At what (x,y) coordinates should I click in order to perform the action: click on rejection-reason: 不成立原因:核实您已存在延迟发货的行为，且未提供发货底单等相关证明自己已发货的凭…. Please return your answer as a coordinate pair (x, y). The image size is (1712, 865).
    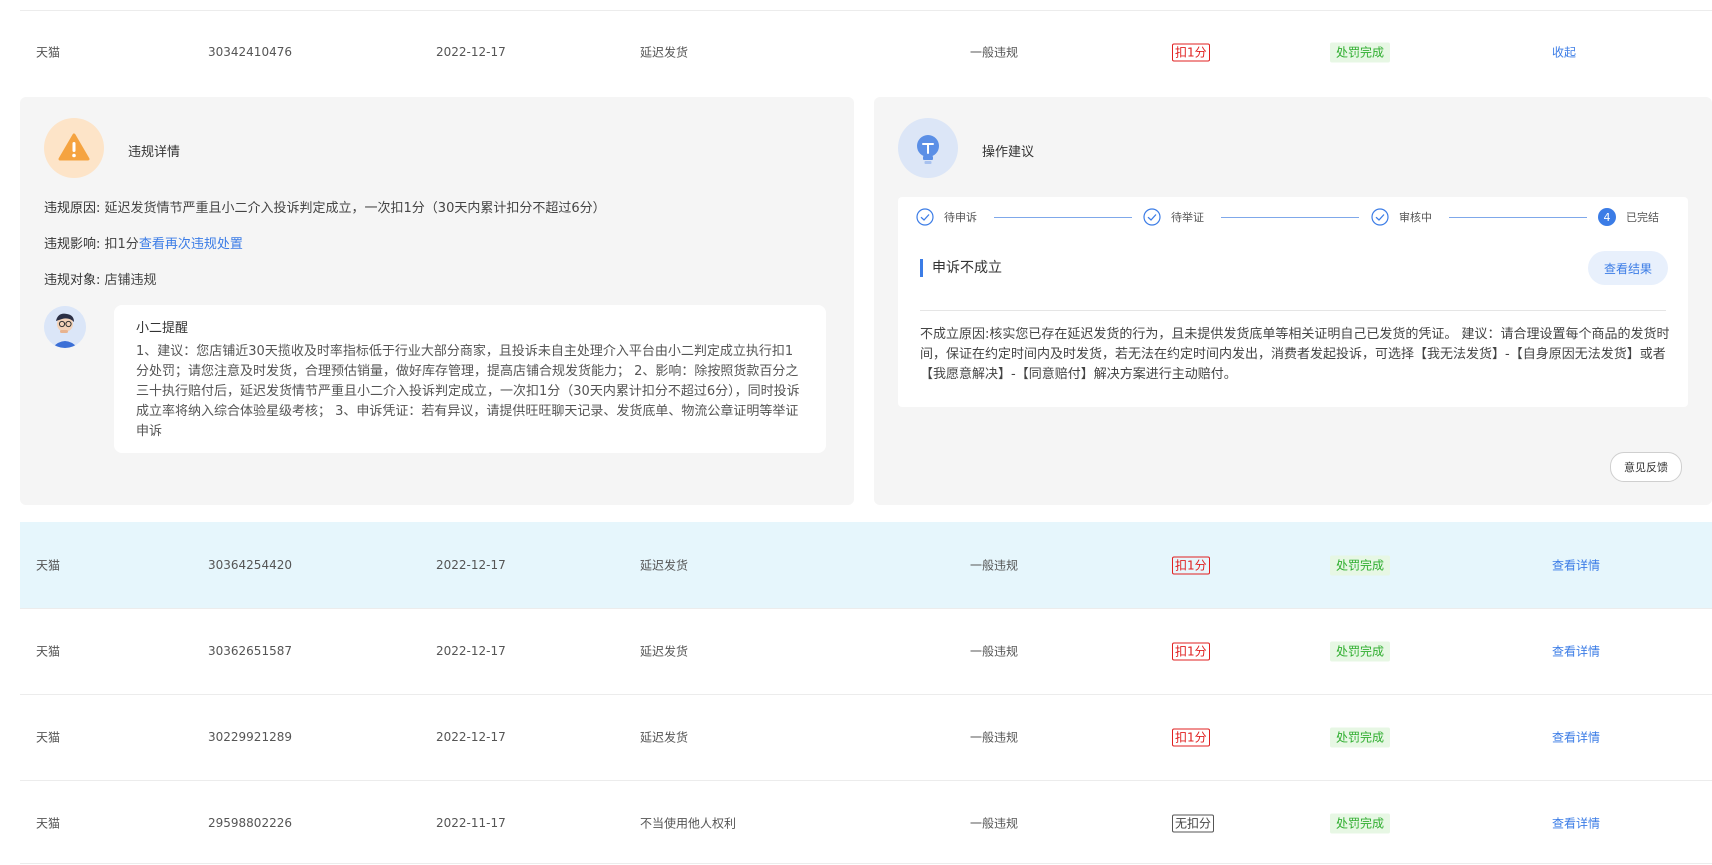
    Looking at the image, I should click on (1295, 355).